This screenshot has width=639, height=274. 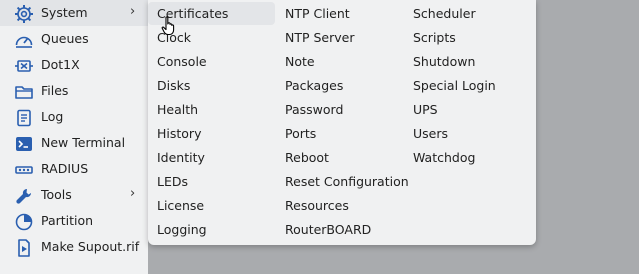 What do you see at coordinates (24, 144) in the screenshot?
I see `terminal-icon` at bounding box center [24, 144].